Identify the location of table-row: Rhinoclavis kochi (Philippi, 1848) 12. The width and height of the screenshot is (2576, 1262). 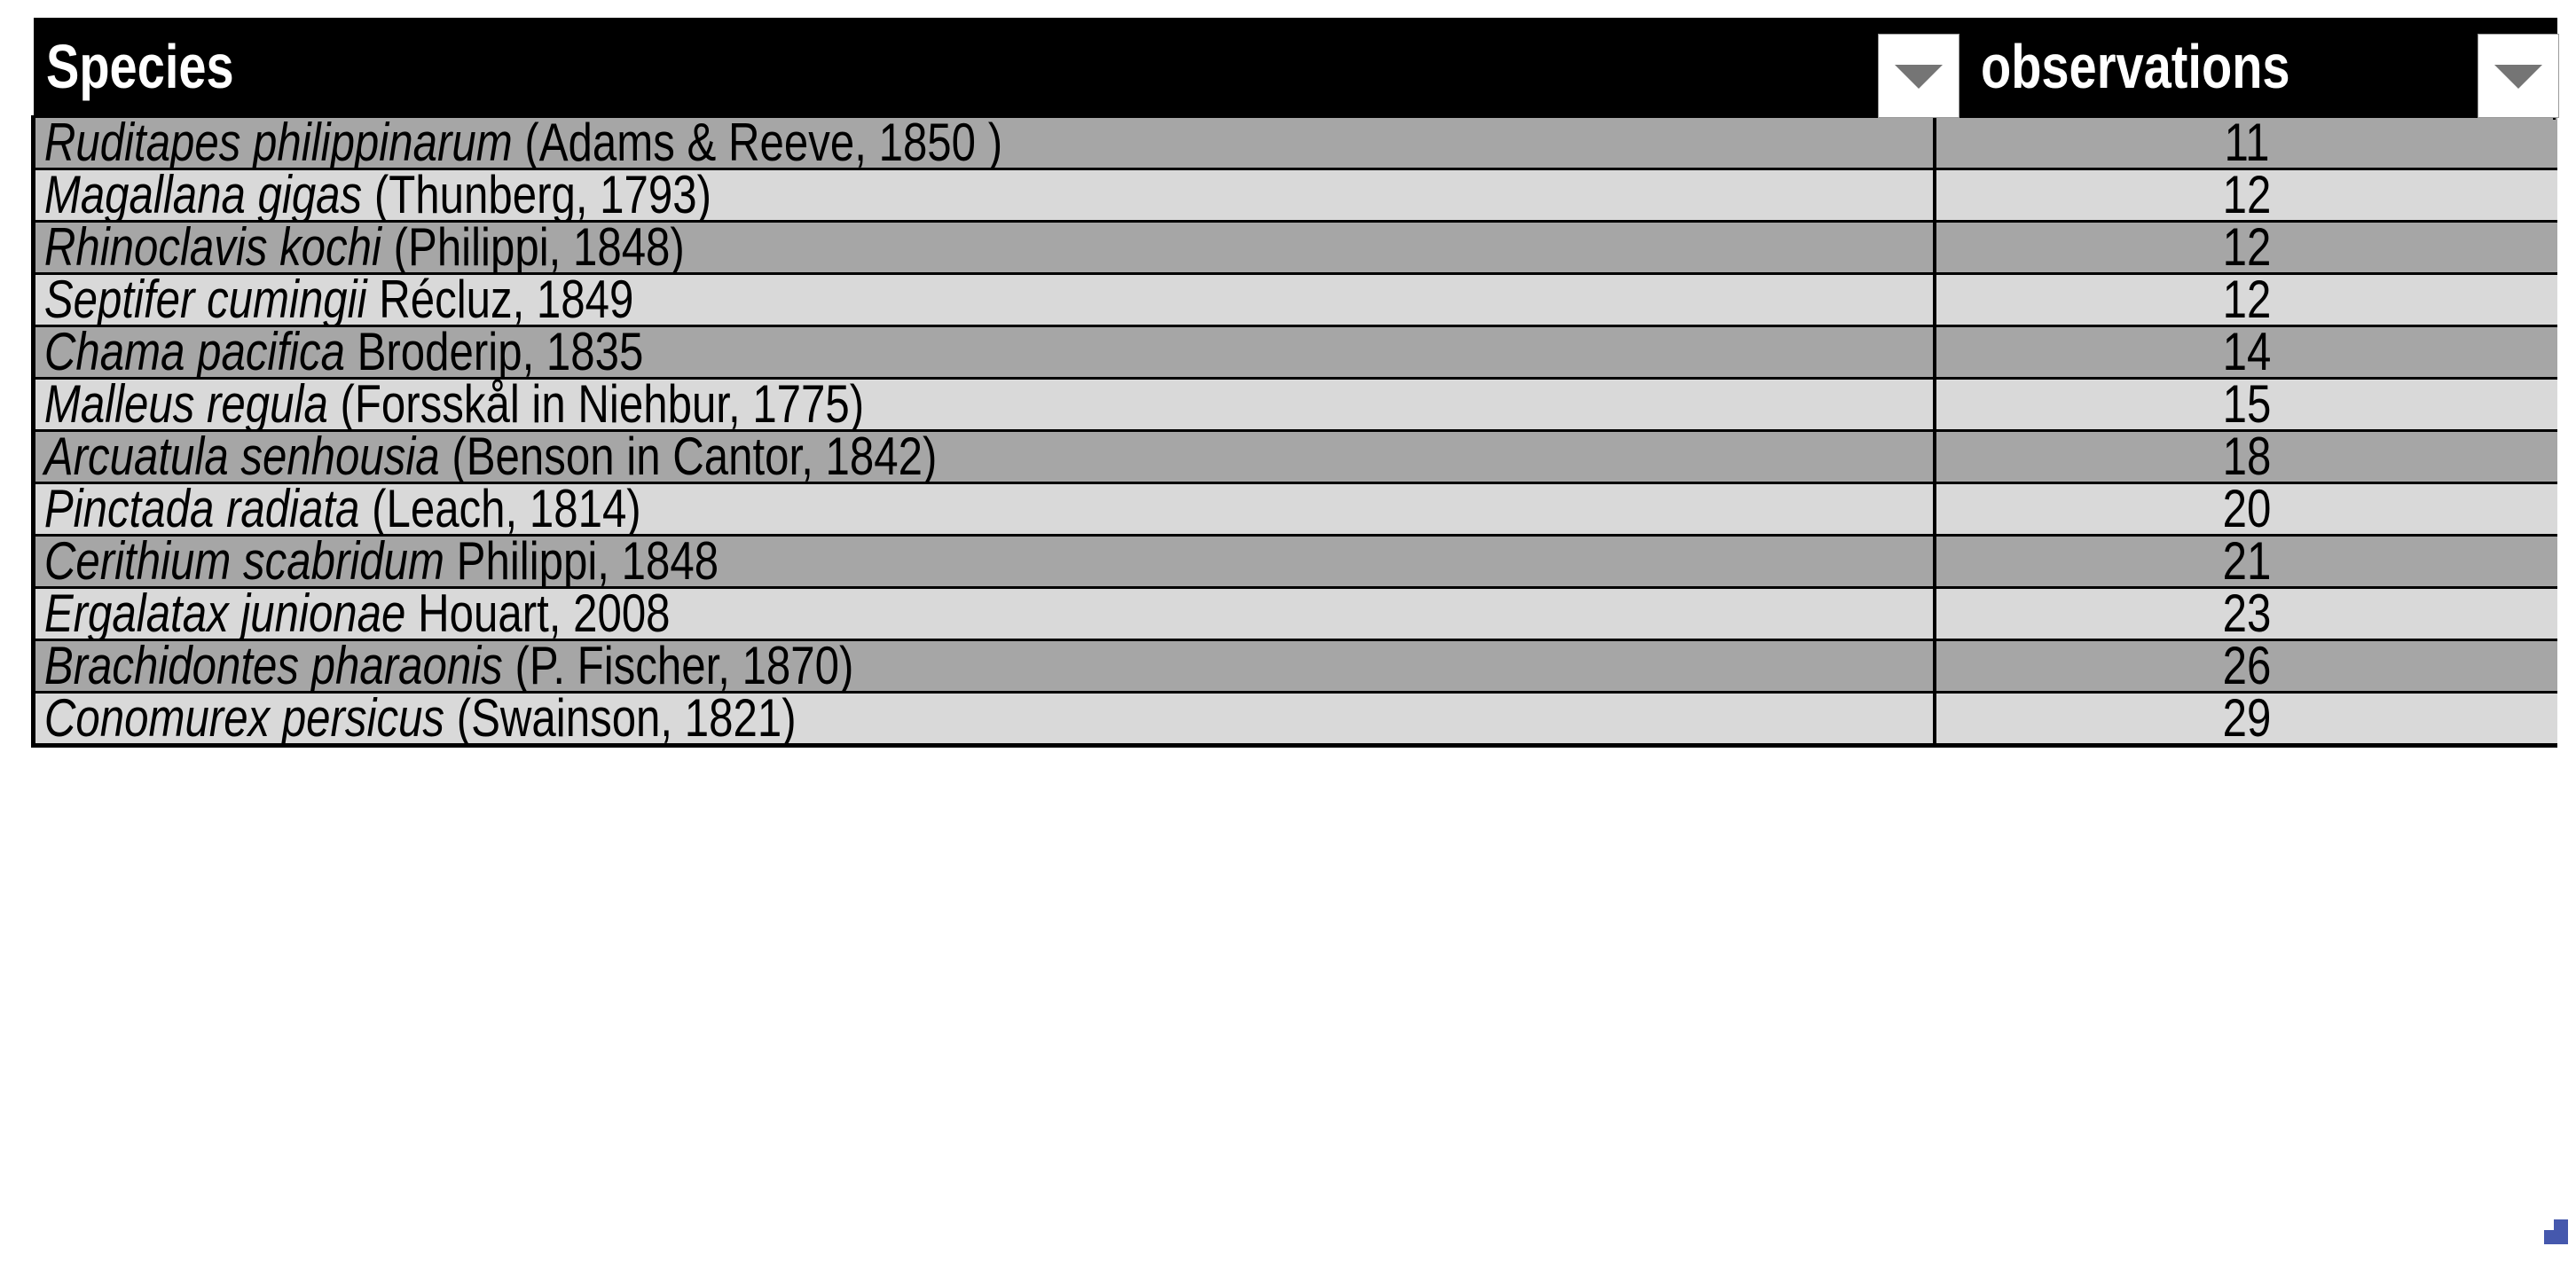
(1294, 247).